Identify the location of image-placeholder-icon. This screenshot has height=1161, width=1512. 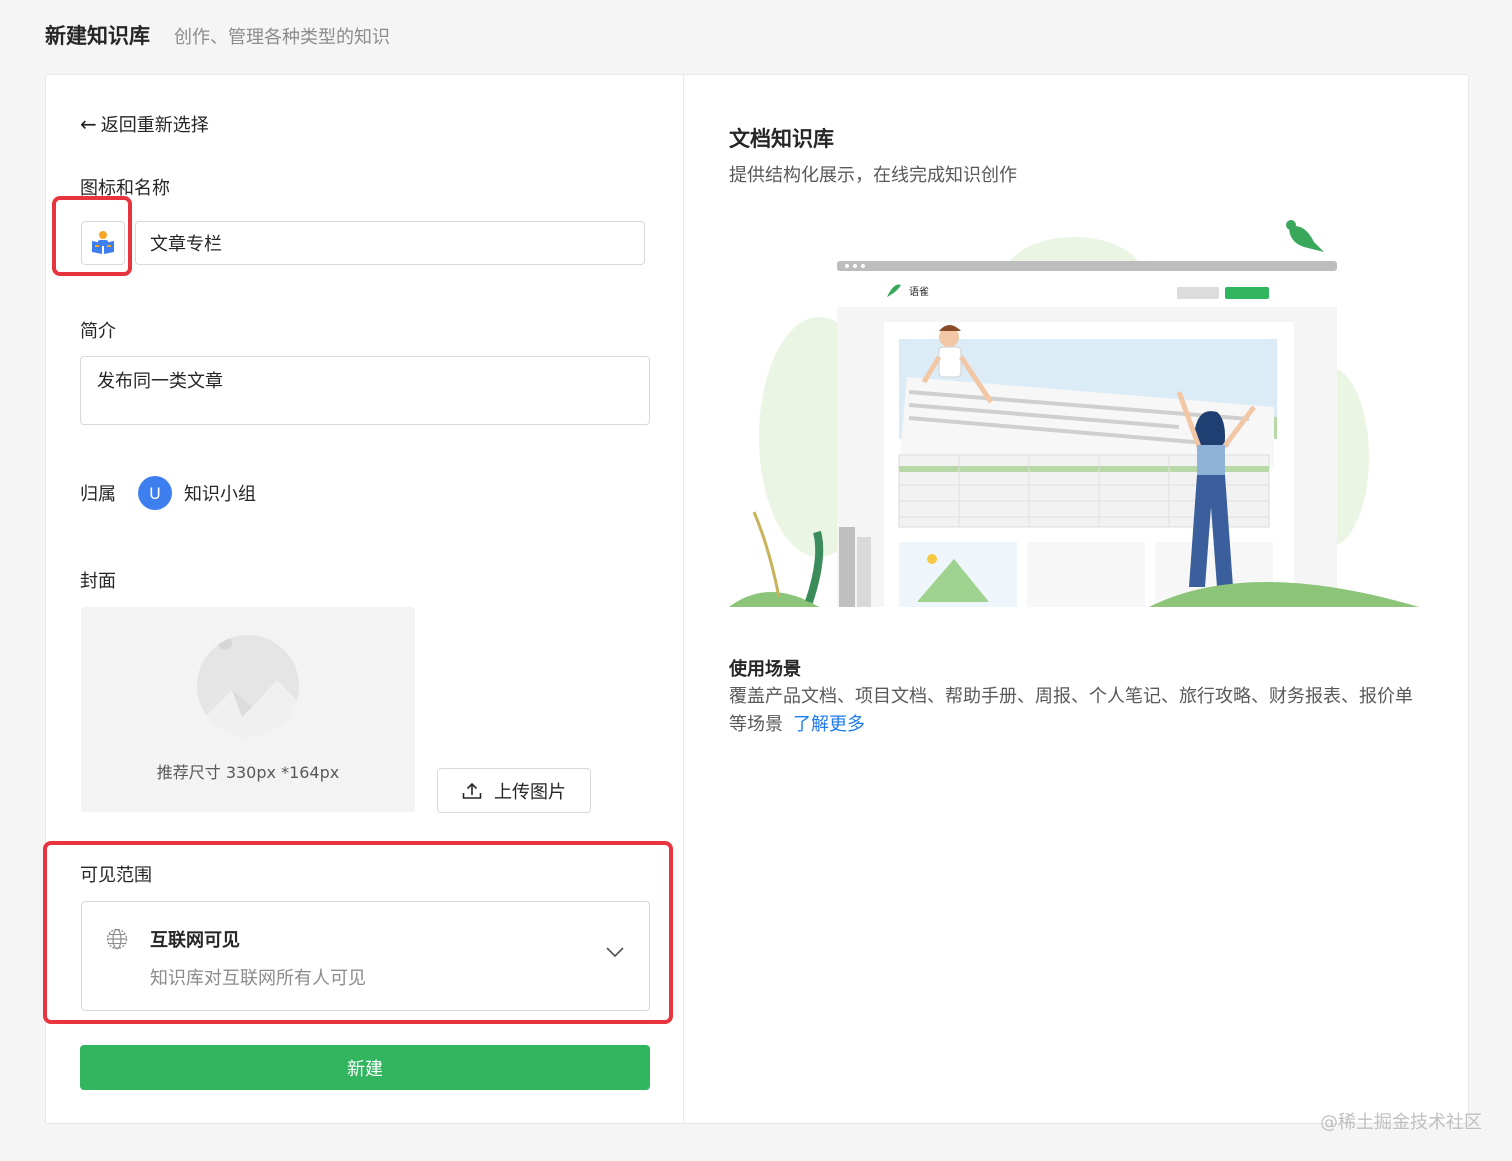
(248, 686).